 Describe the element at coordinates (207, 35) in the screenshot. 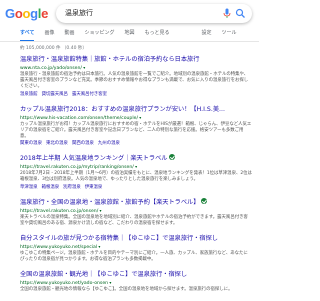

I see `tab-settings: 設定` at that location.